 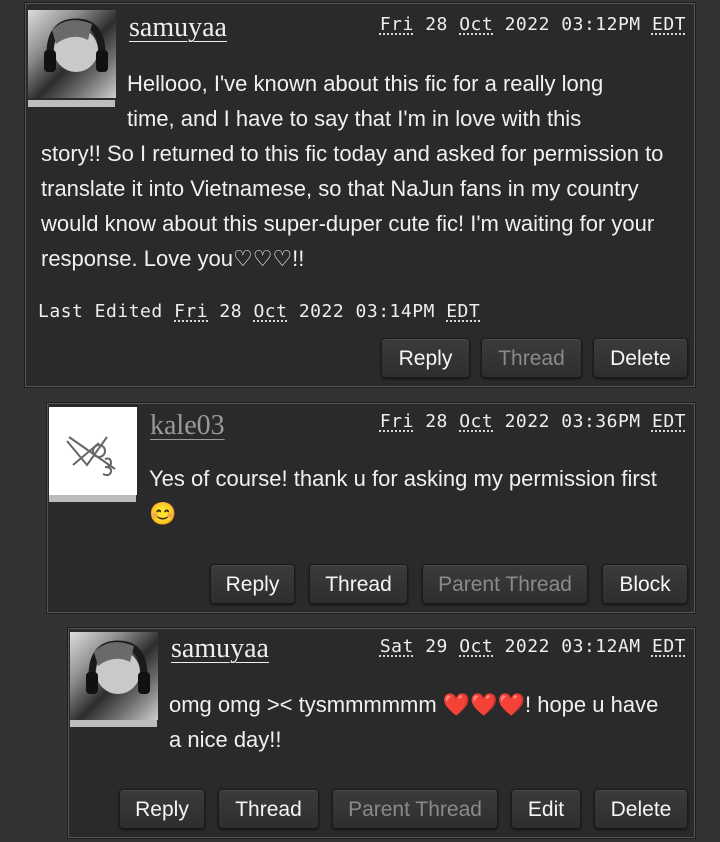 I want to click on weekday: Sat, so click(x=396, y=646).